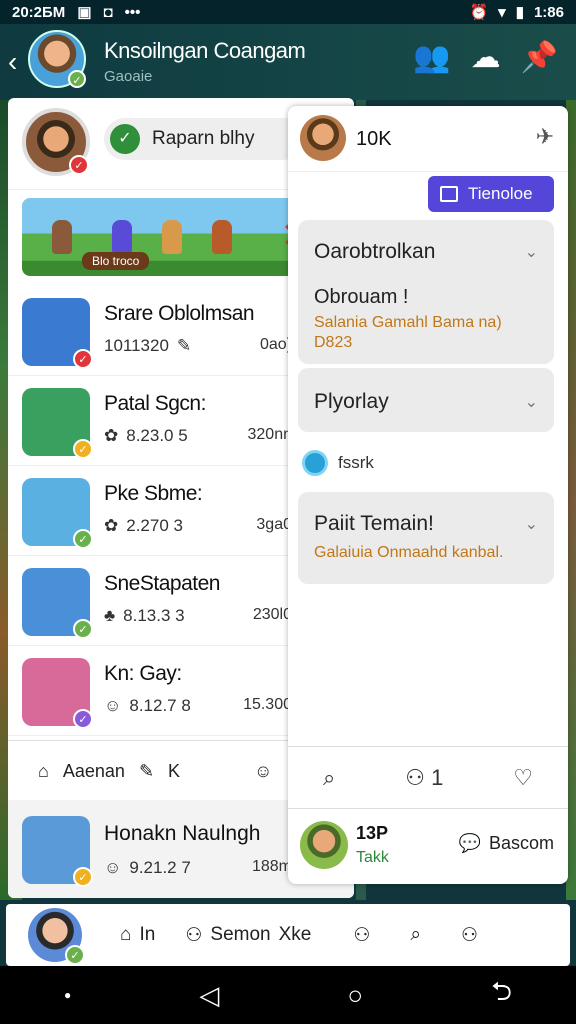  Describe the element at coordinates (449, 194) in the screenshot. I see `window-icon` at that location.